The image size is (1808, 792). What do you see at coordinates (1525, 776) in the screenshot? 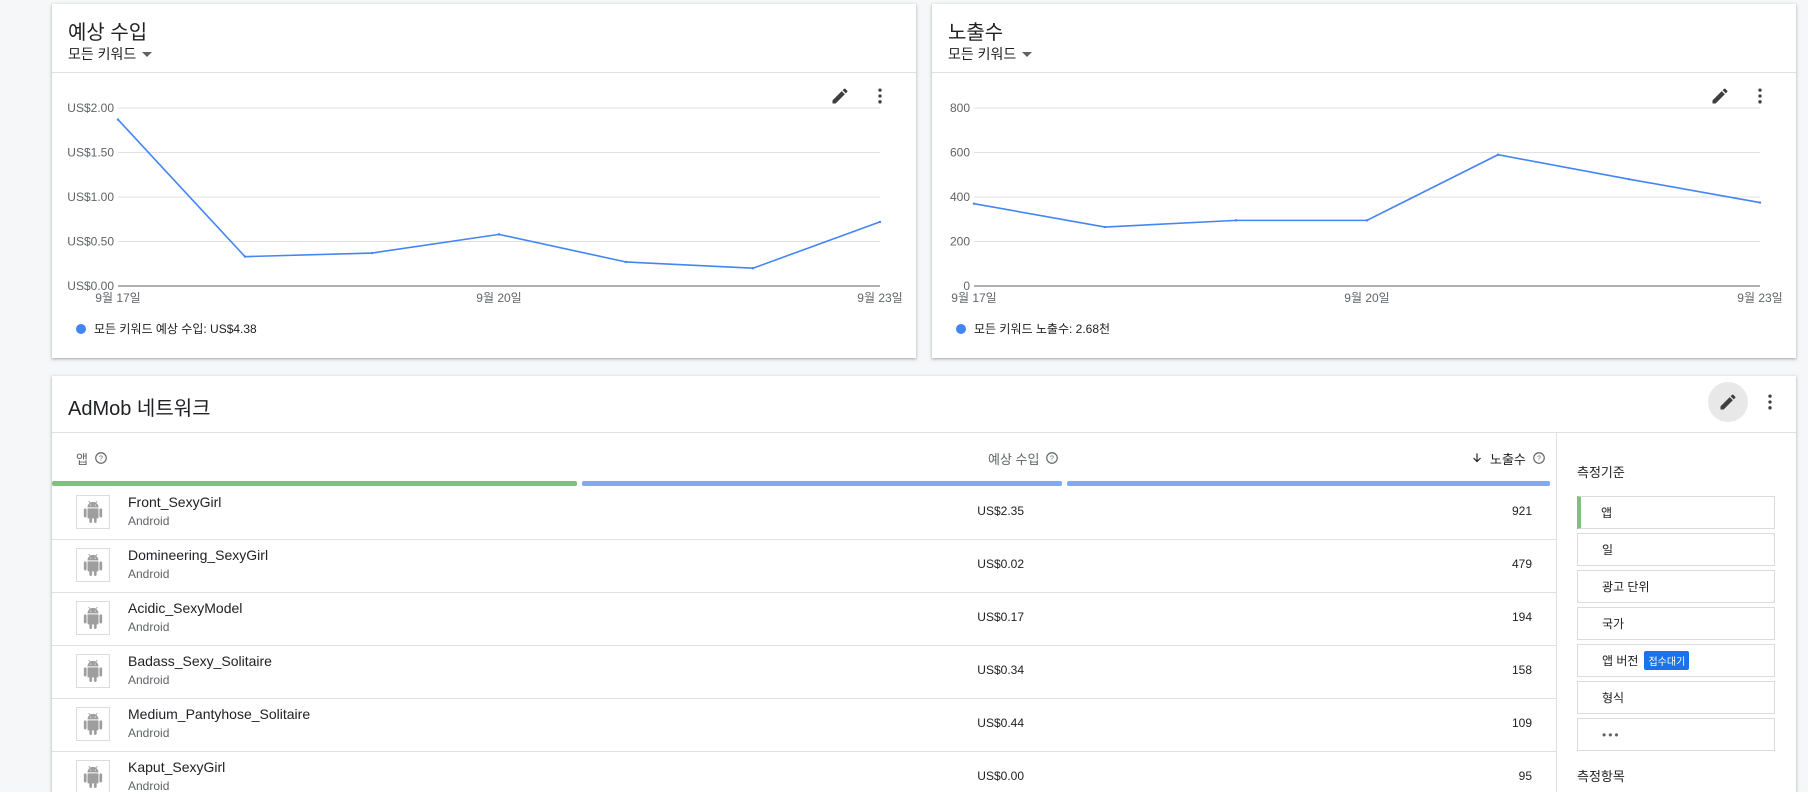
I see `cell-impressions: 95` at bounding box center [1525, 776].